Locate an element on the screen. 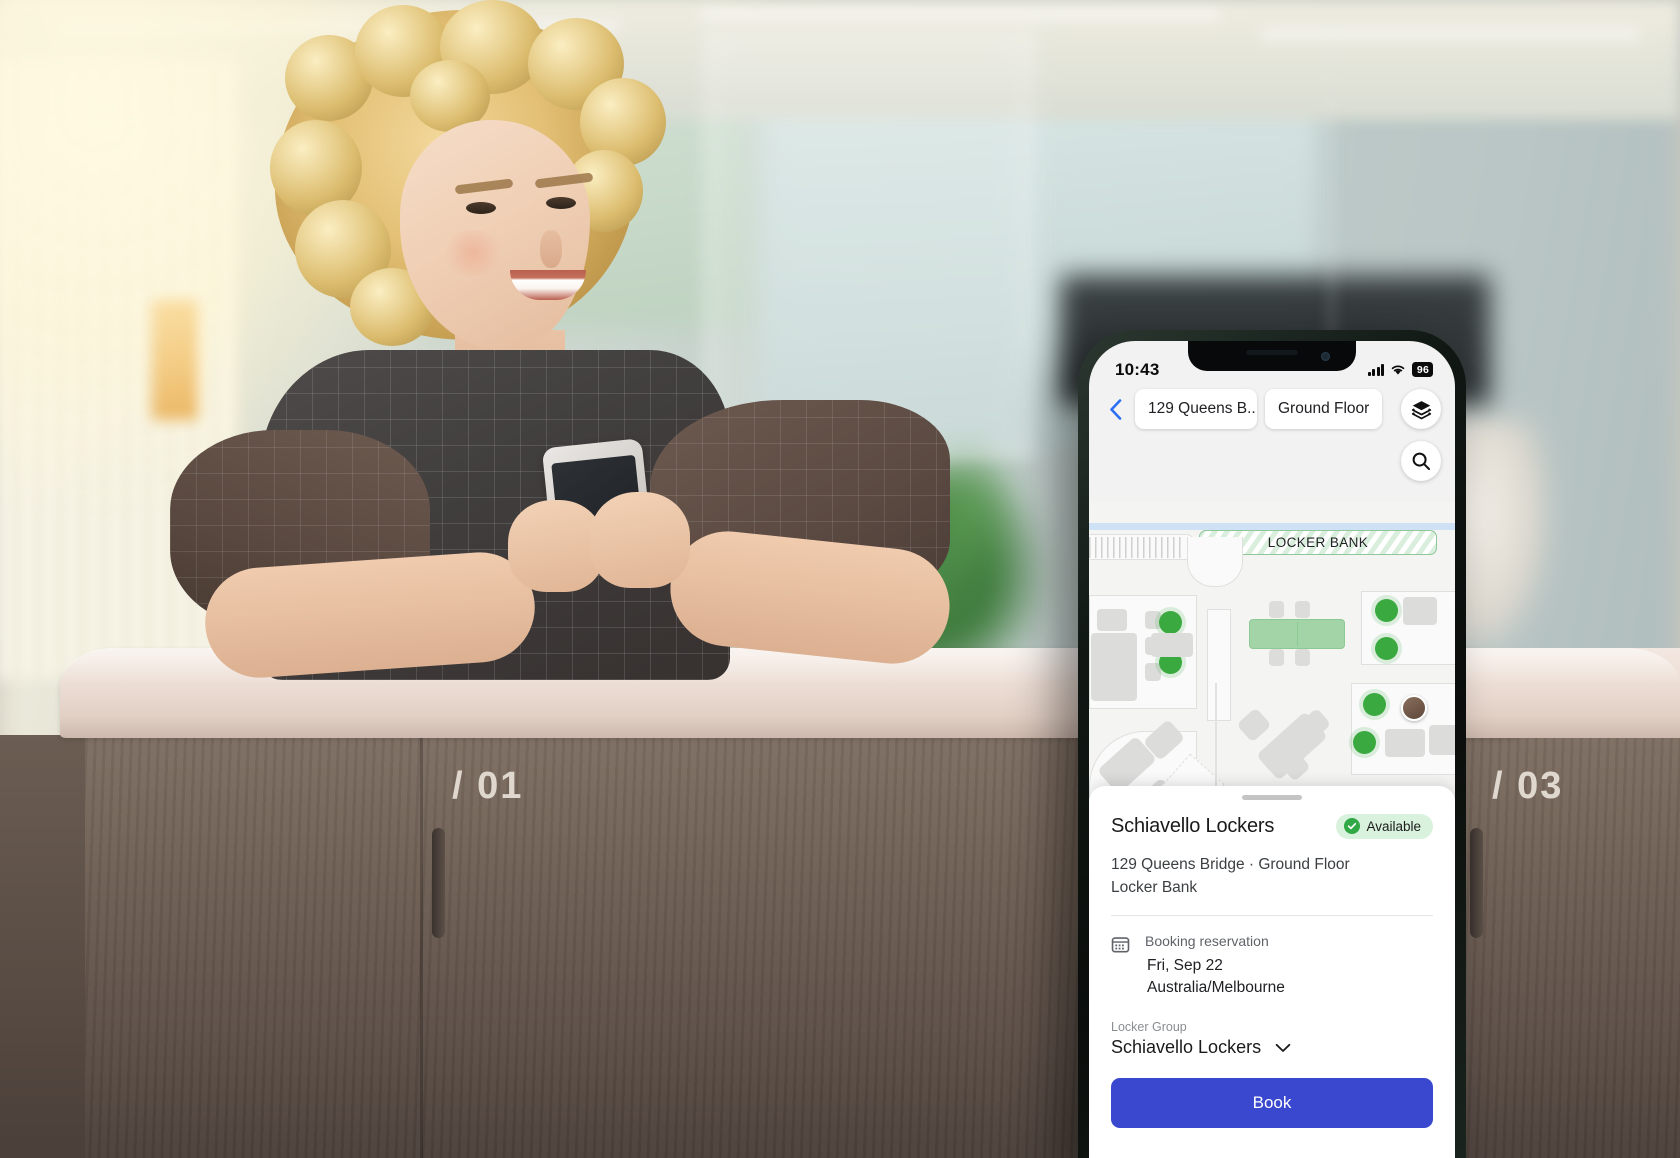 Image resolution: width=1680 pixels, height=1158 pixels. desk-panel-seam is located at coordinates (421, 946).